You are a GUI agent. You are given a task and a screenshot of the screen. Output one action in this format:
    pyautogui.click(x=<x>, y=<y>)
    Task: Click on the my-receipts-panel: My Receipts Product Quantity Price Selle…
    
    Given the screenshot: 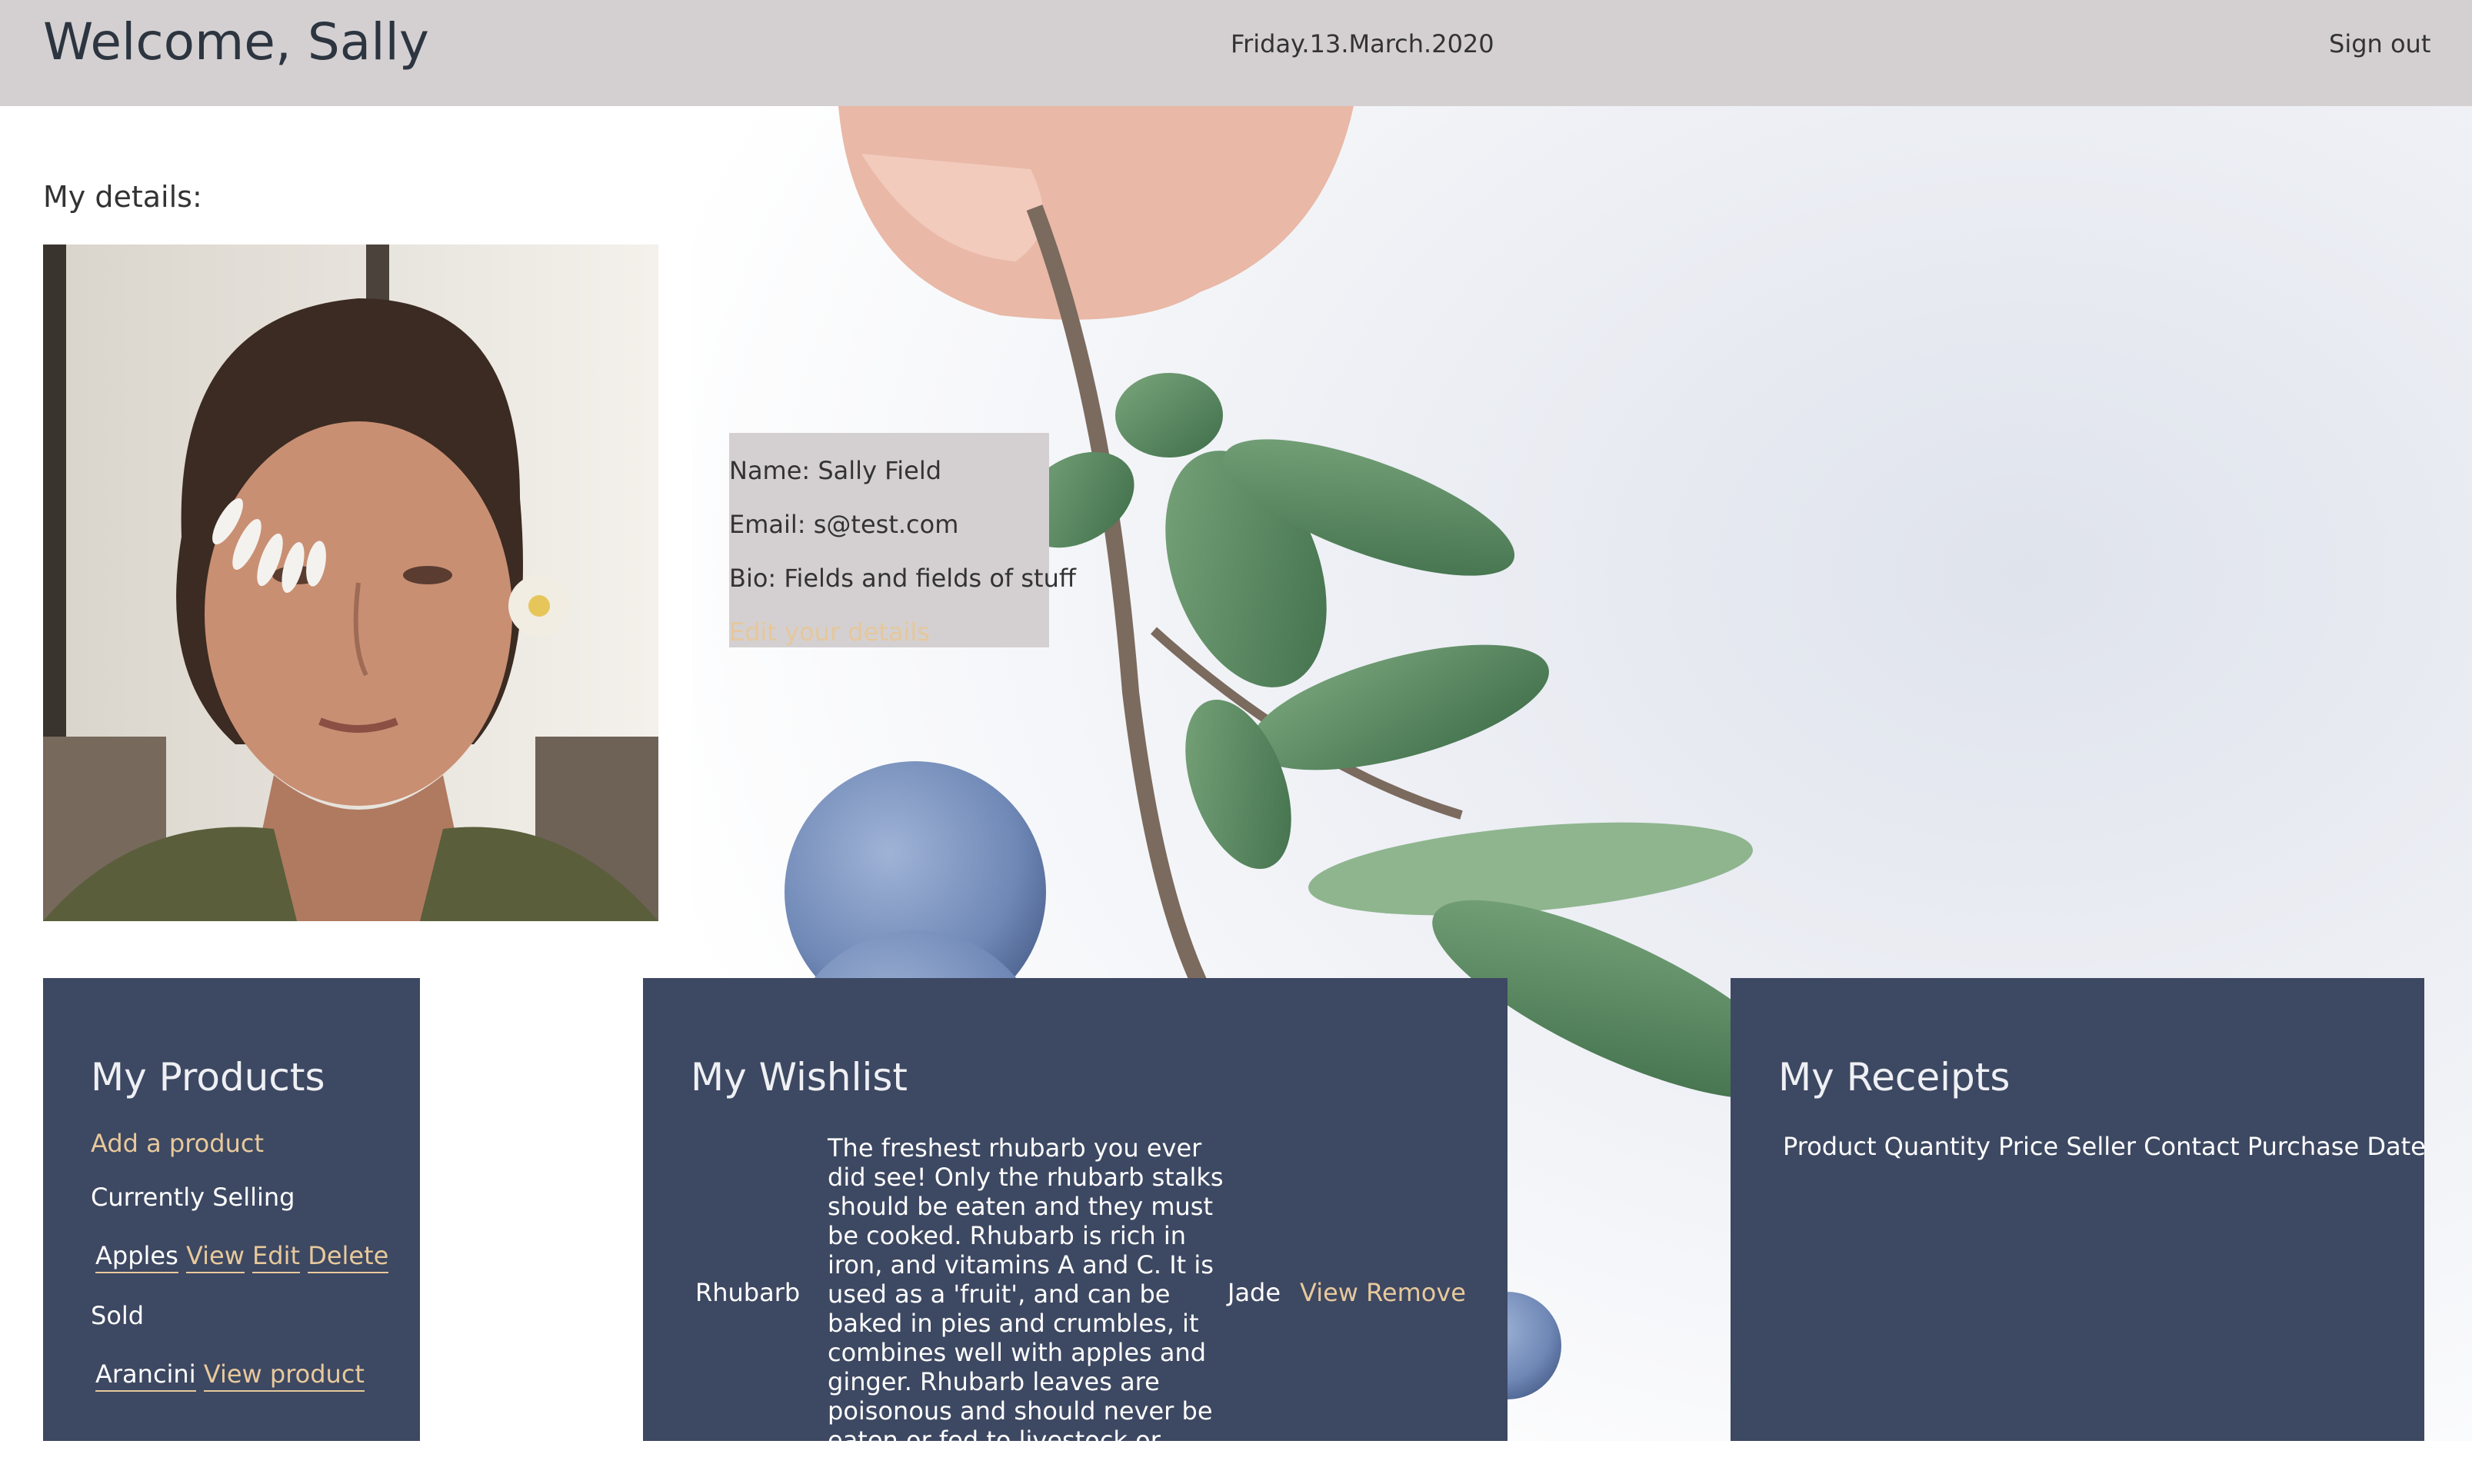 What is the action you would take?
    pyautogui.click(x=2078, y=1210)
    